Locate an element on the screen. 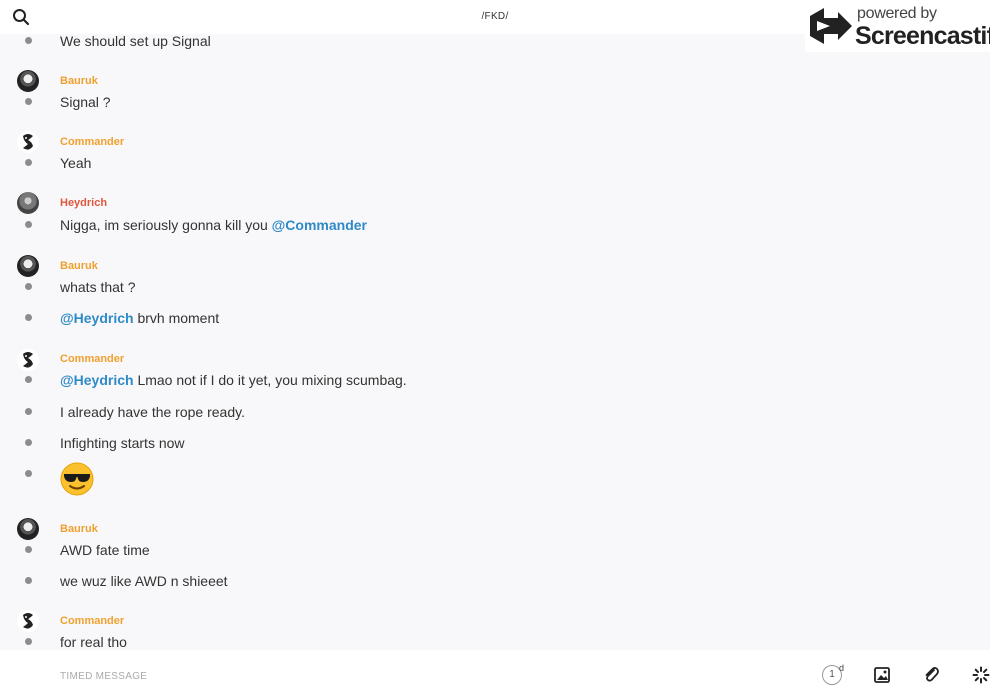 This screenshot has height=700, width=990. message-text: we wuz like AWD n shieeet is located at coordinates (144, 581).